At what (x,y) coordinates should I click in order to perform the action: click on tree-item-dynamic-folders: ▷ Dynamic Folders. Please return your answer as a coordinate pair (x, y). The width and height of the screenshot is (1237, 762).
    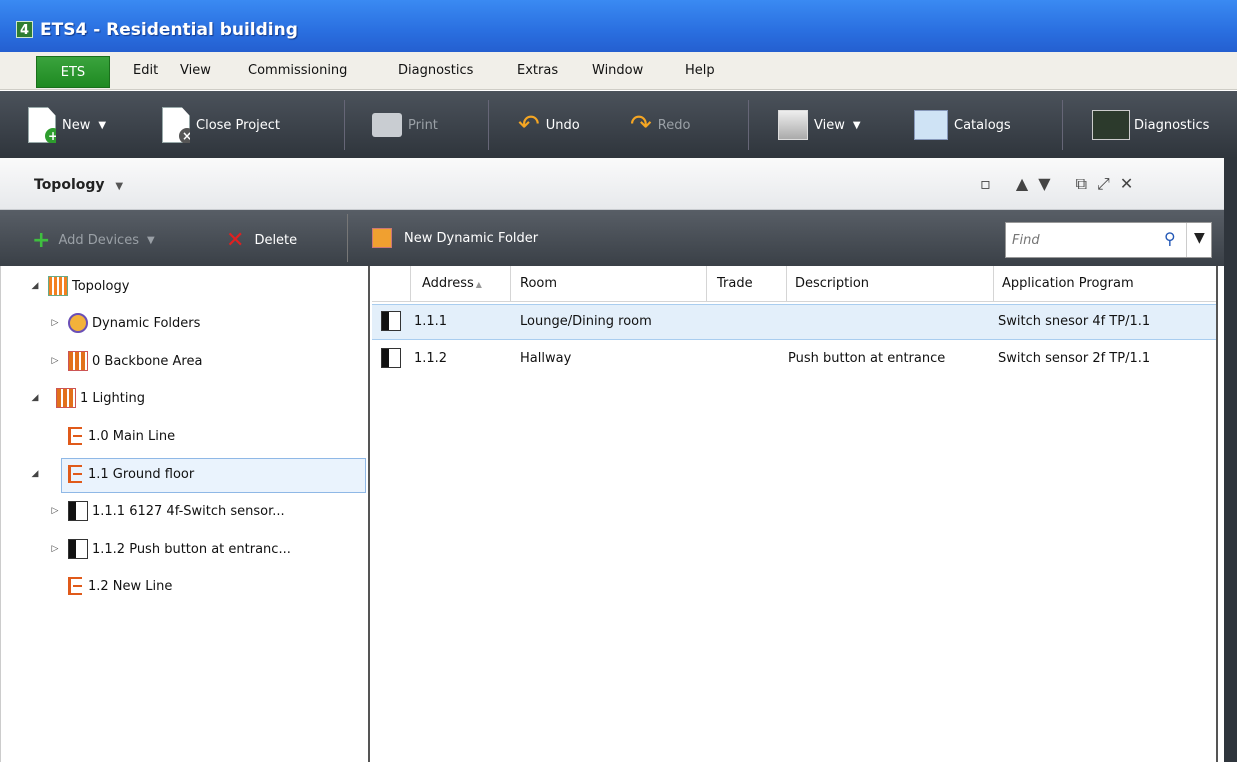
    Looking at the image, I should click on (124, 323).